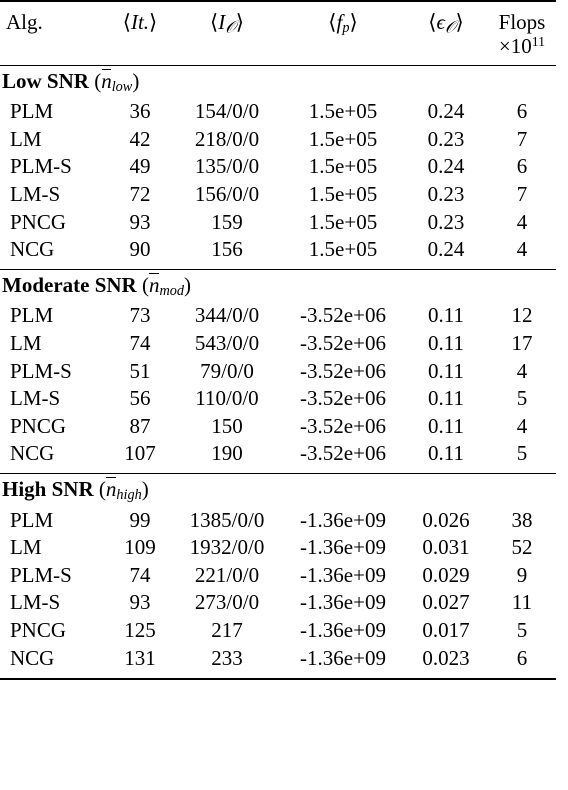 The width and height of the screenshot is (568, 790). What do you see at coordinates (227, 425) in the screenshot?
I see `cell-io: 150` at bounding box center [227, 425].